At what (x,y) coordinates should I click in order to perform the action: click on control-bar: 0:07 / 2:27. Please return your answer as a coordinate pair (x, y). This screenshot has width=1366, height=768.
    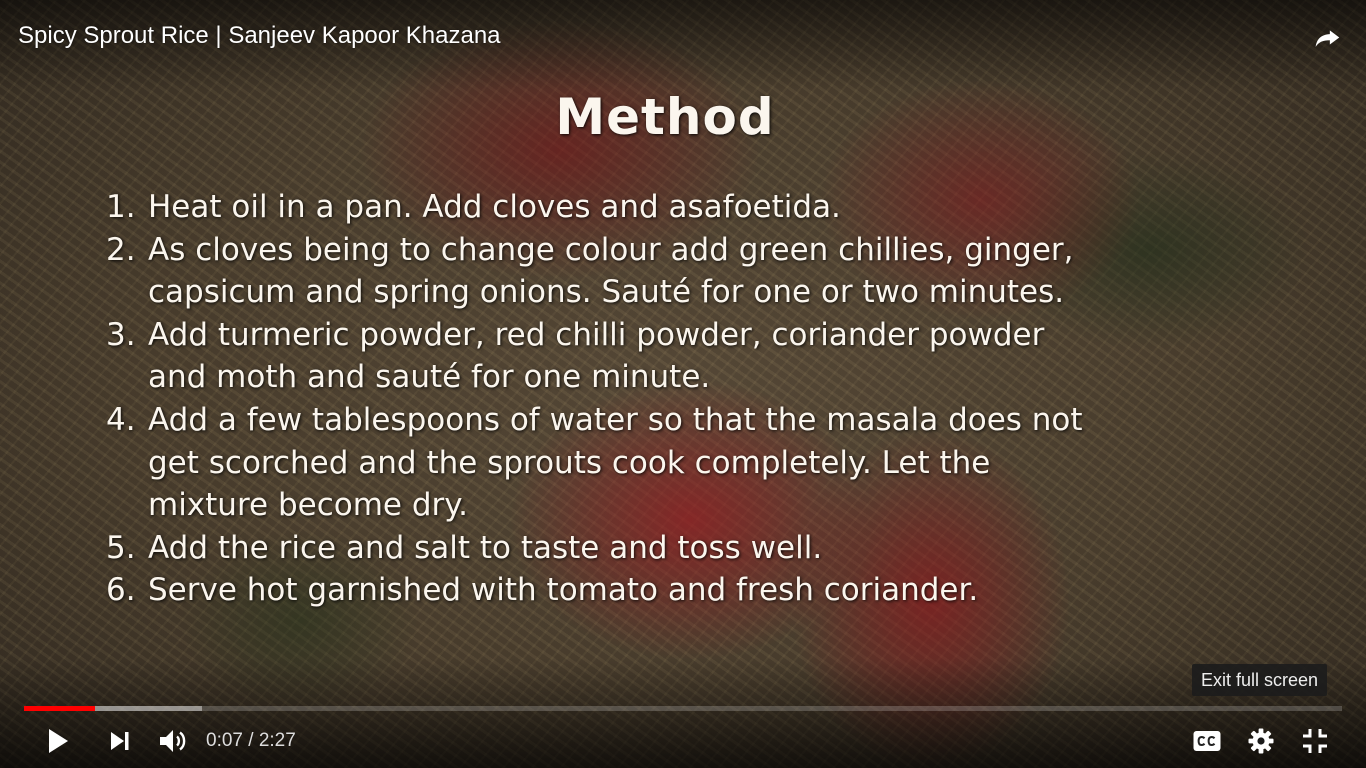
    Looking at the image, I should click on (683, 741).